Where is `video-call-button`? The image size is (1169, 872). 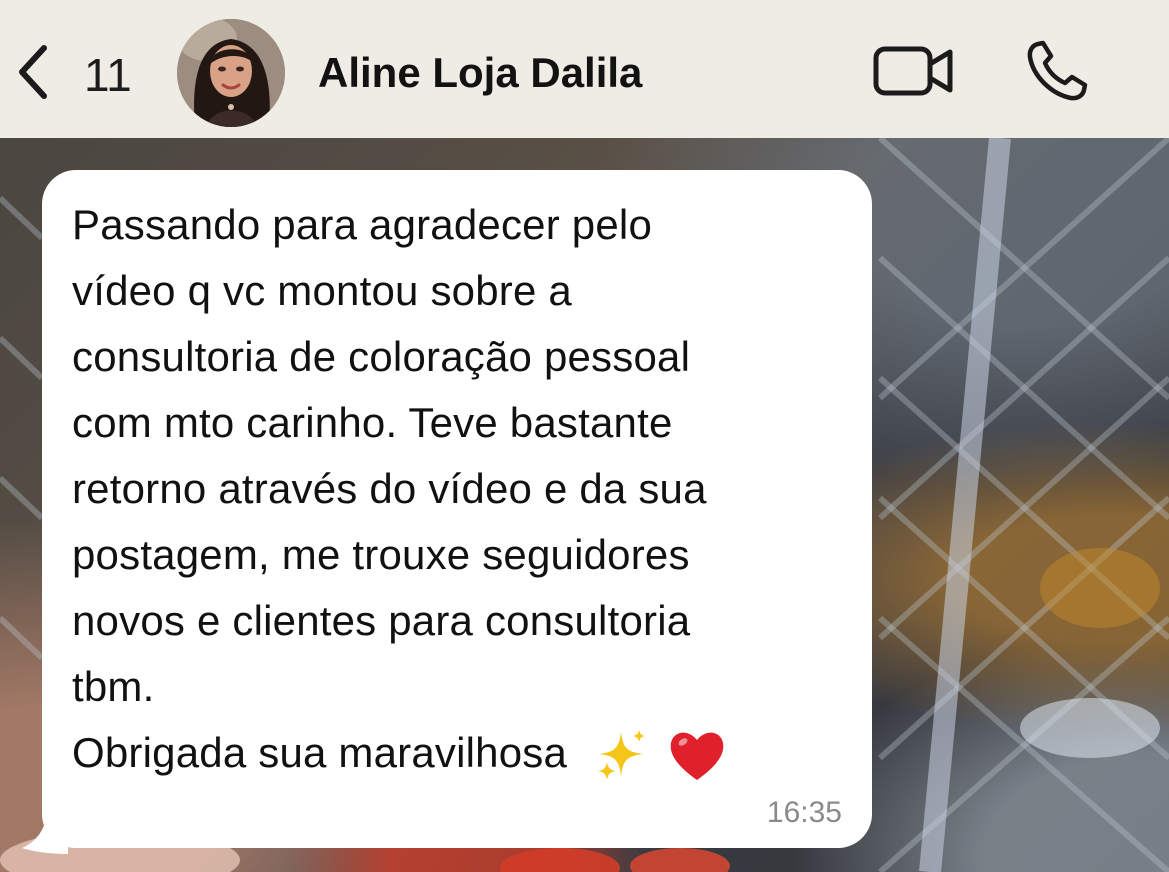
video-call-button is located at coordinates (914, 71).